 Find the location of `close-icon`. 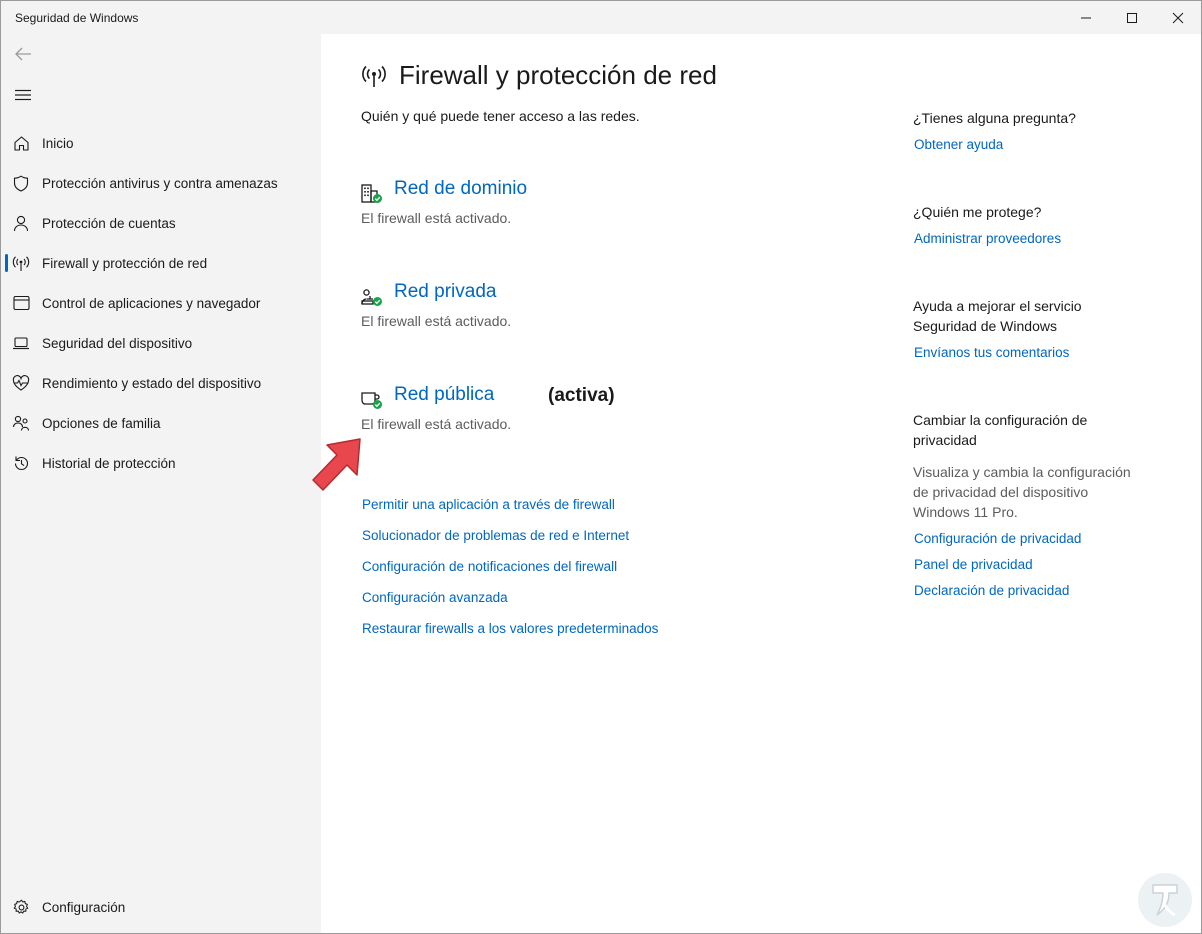

close-icon is located at coordinates (1178, 17).